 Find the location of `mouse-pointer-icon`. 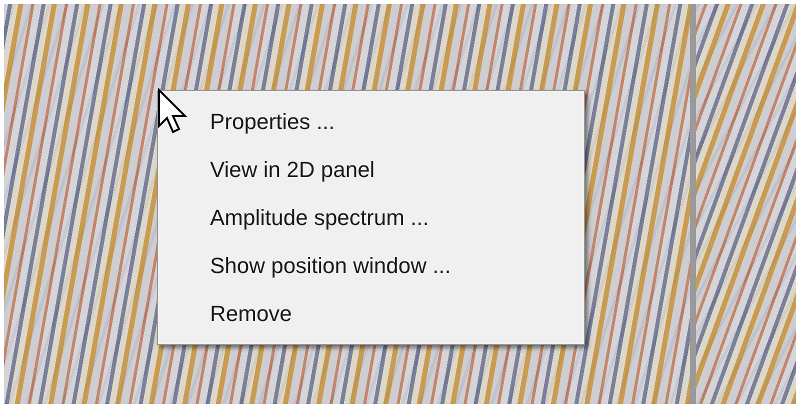

mouse-pointer-icon is located at coordinates (173, 112).